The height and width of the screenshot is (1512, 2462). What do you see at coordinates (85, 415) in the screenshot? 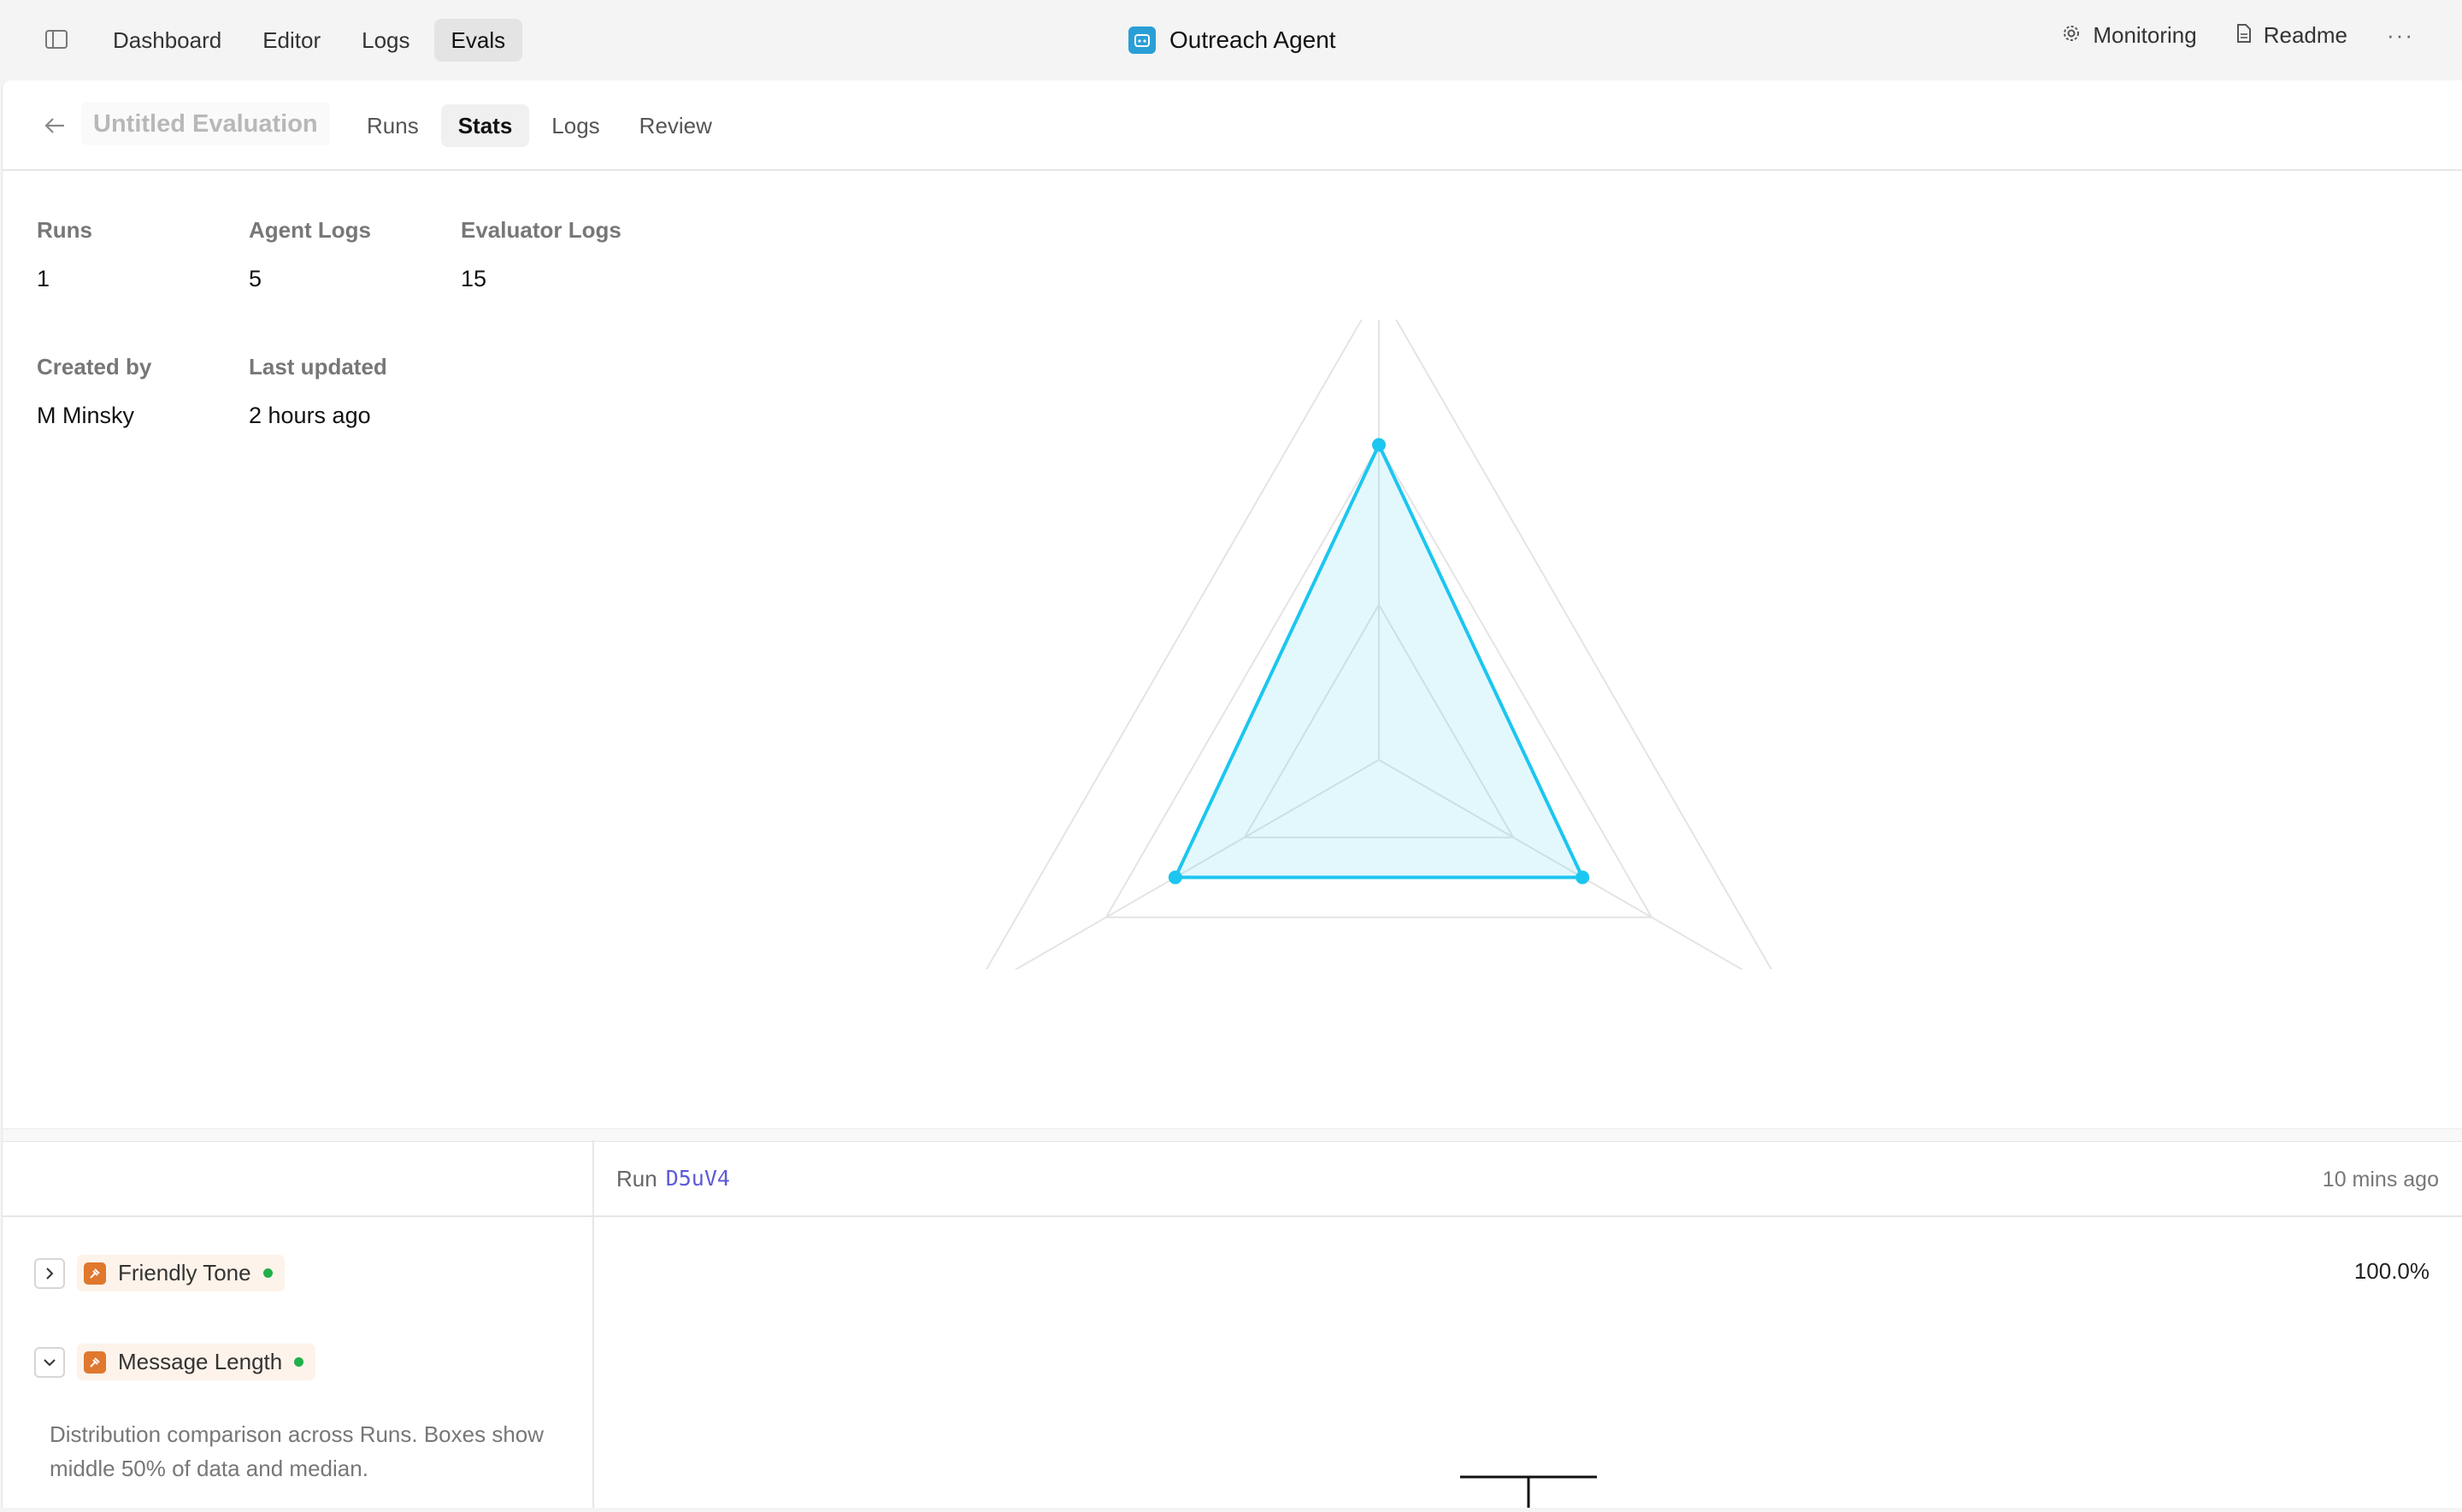
I see `stat-created-by-value: M Minsky` at bounding box center [85, 415].